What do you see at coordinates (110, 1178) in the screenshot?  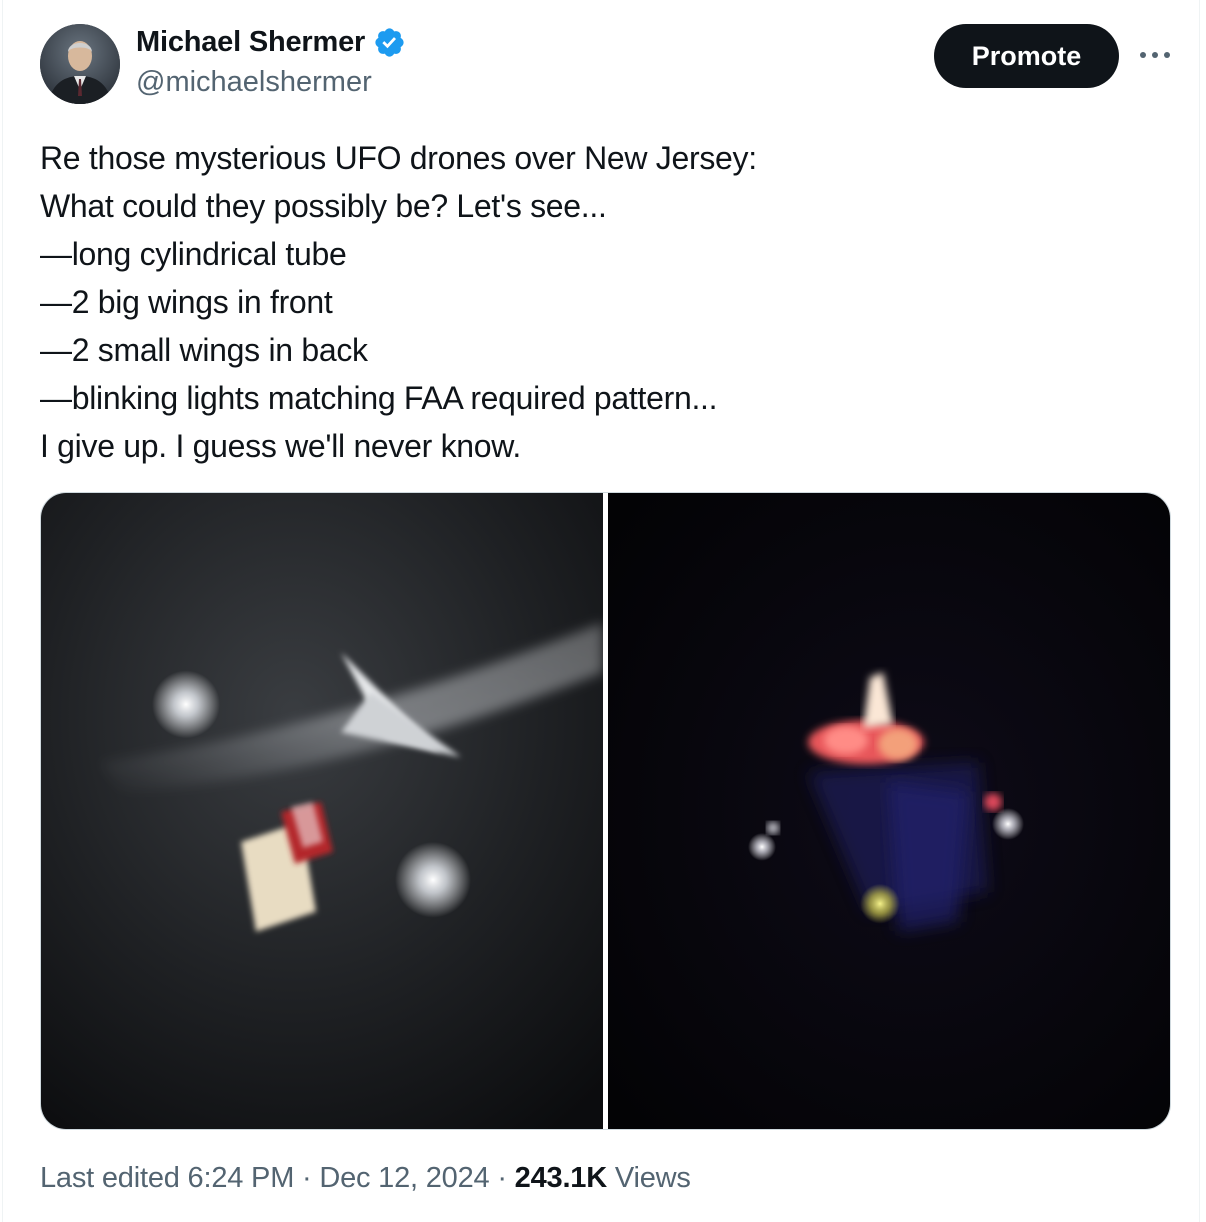 I see `edited-label: Last edited` at bounding box center [110, 1178].